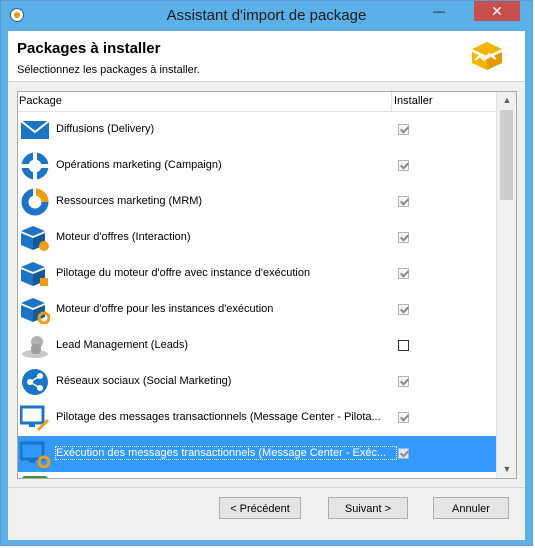 The width and height of the screenshot is (535, 548). Describe the element at coordinates (506, 155) in the screenshot. I see `scroll-thumb` at that location.